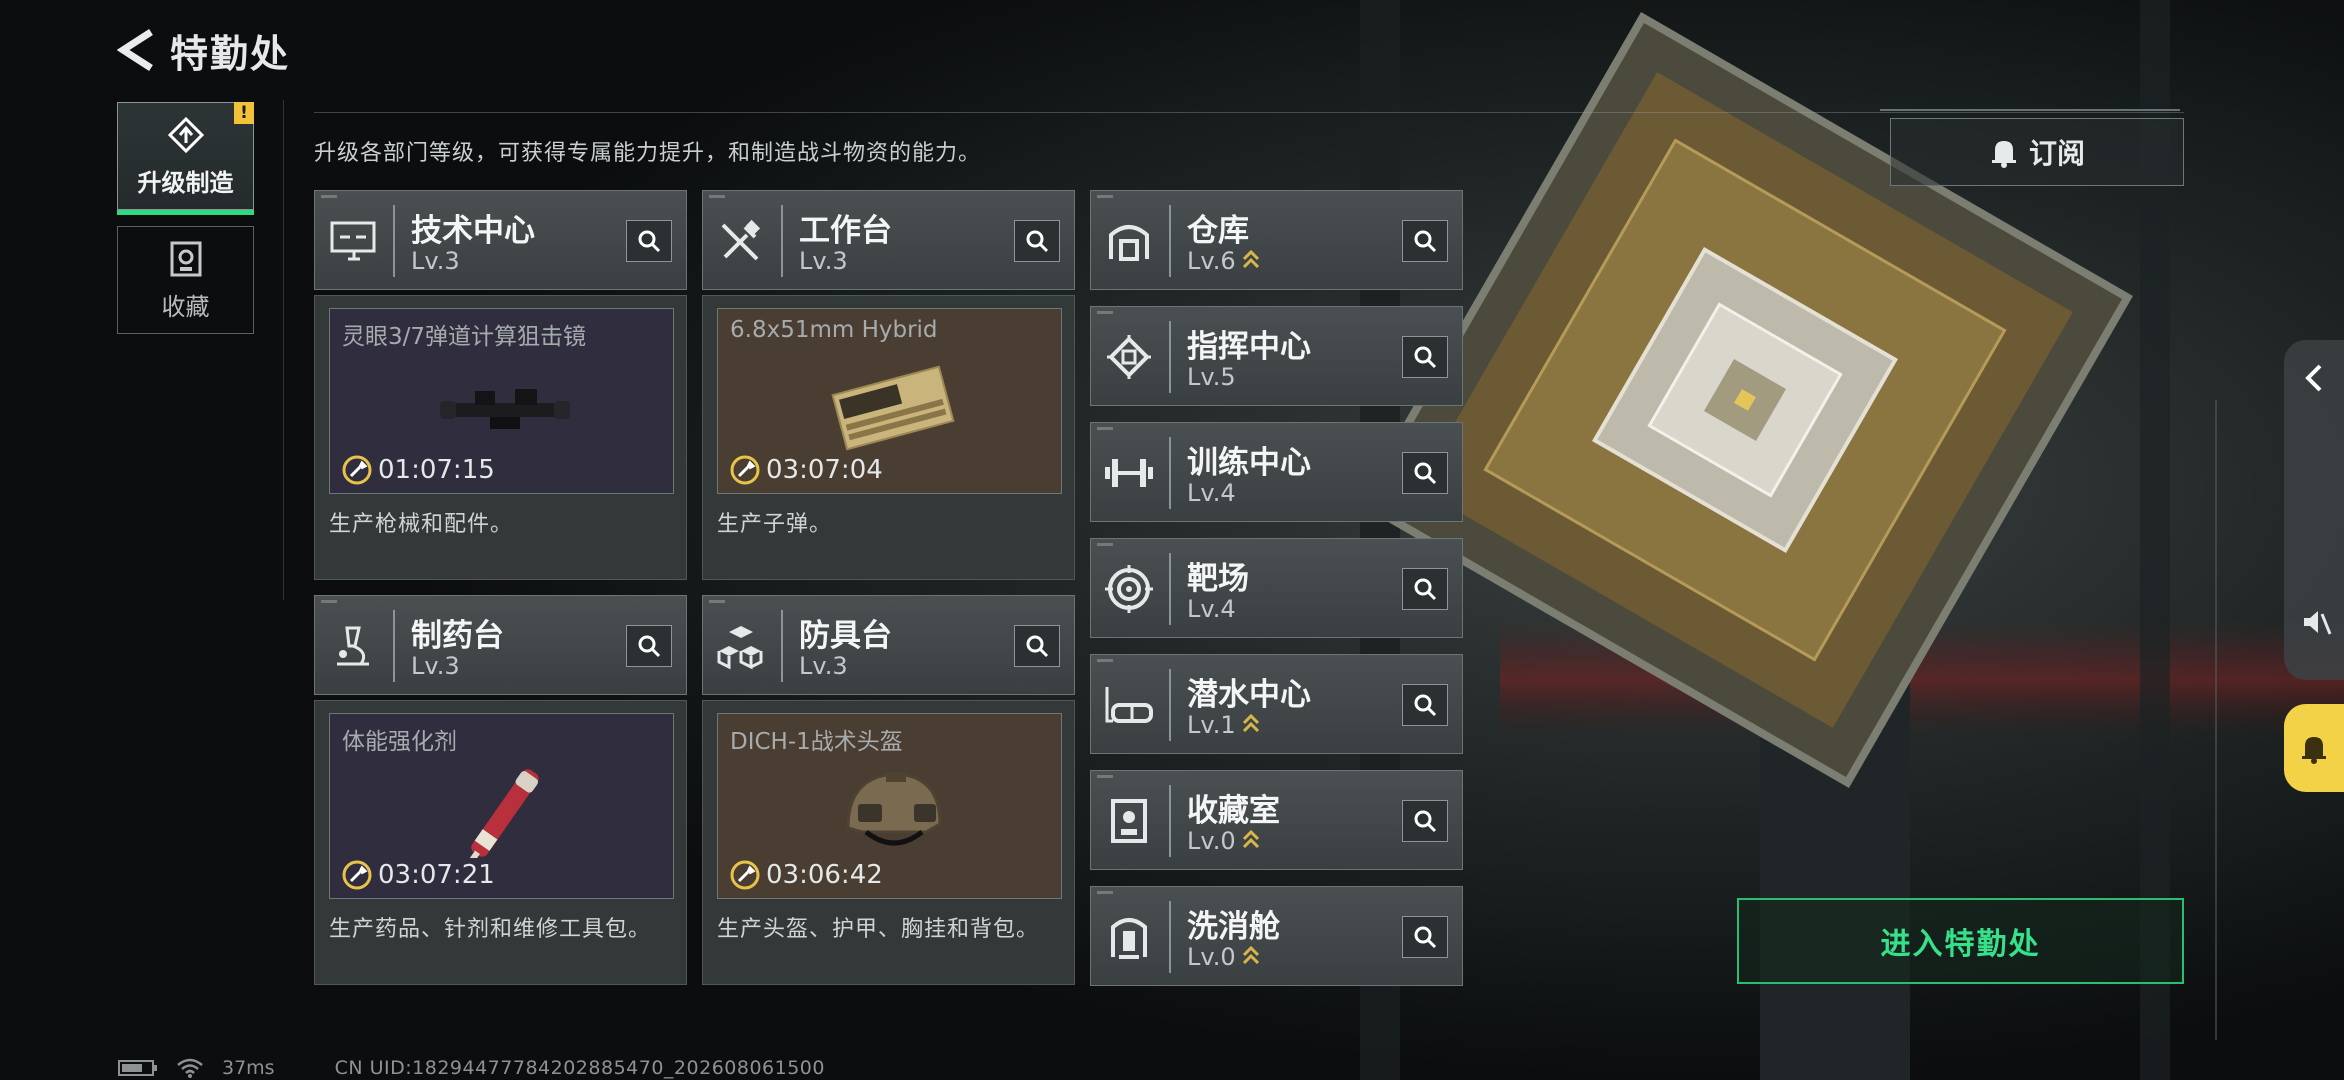 The image size is (2344, 1080). Describe the element at coordinates (1276, 820) in the screenshot. I see `facility-collection-room: 收藏室 Lv.0` at that location.